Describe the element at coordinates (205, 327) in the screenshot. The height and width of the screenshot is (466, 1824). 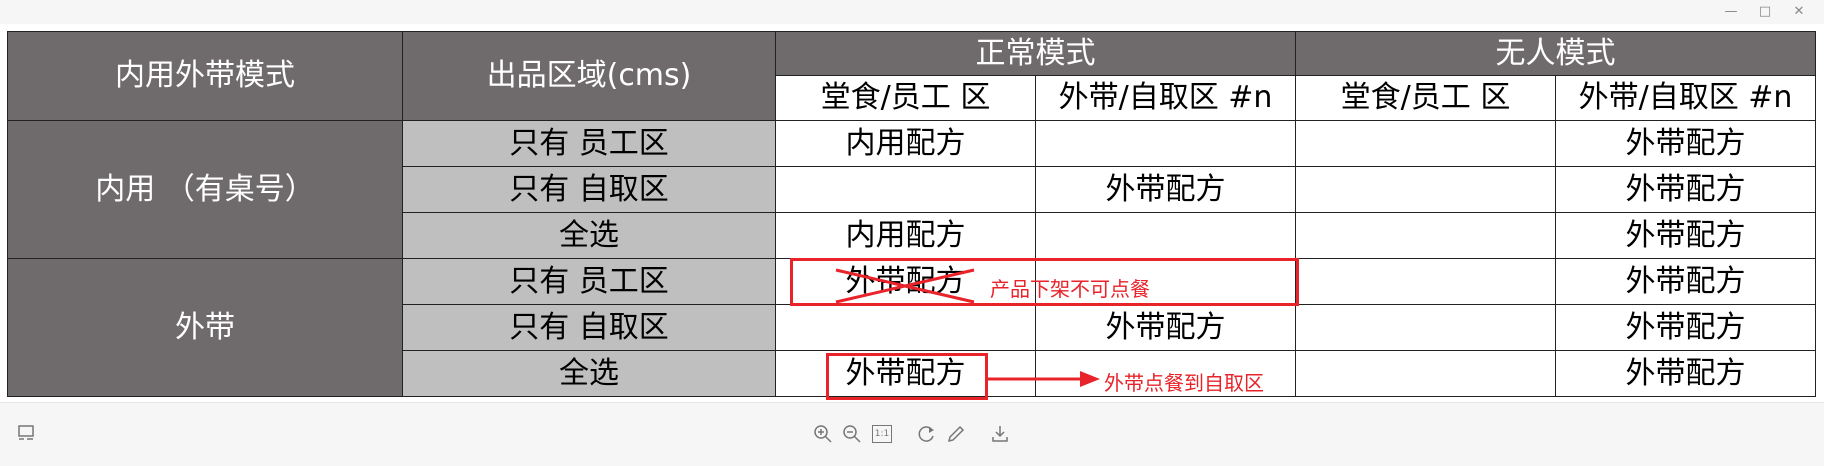
I see `group-label-takeout: 外带` at that location.